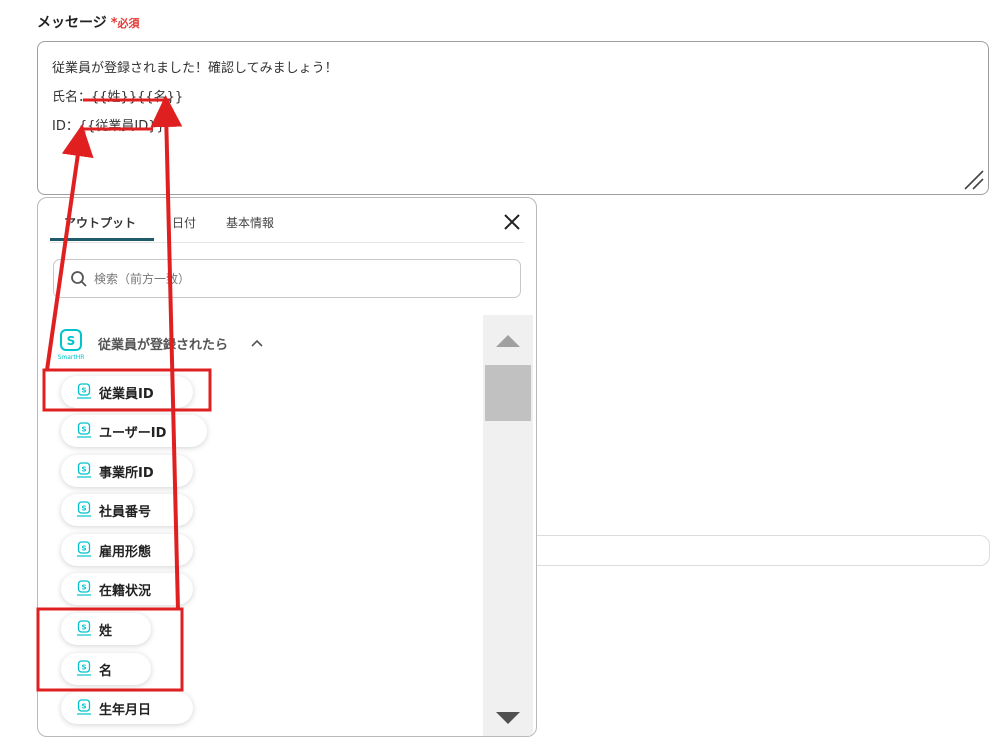 The image size is (1002, 737). I want to click on resize-handle-icon, so click(973, 179).